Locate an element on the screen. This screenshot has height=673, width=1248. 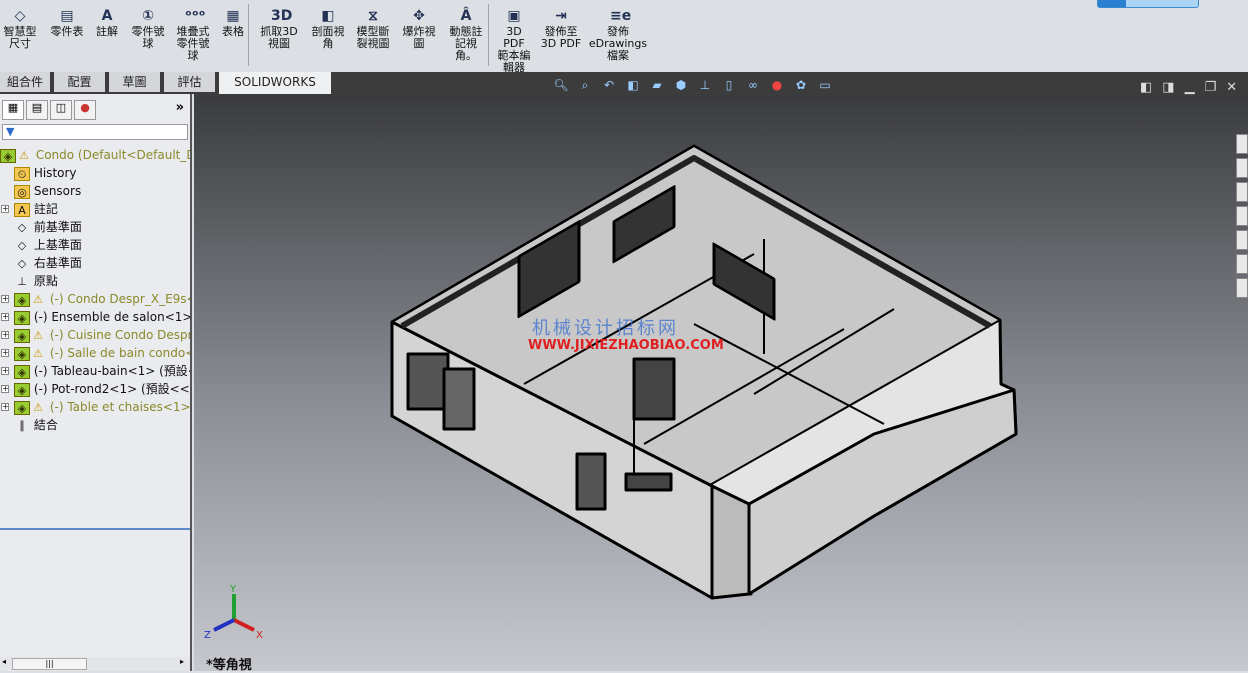
tab-2: 草圖 is located at coordinates (135, 82).